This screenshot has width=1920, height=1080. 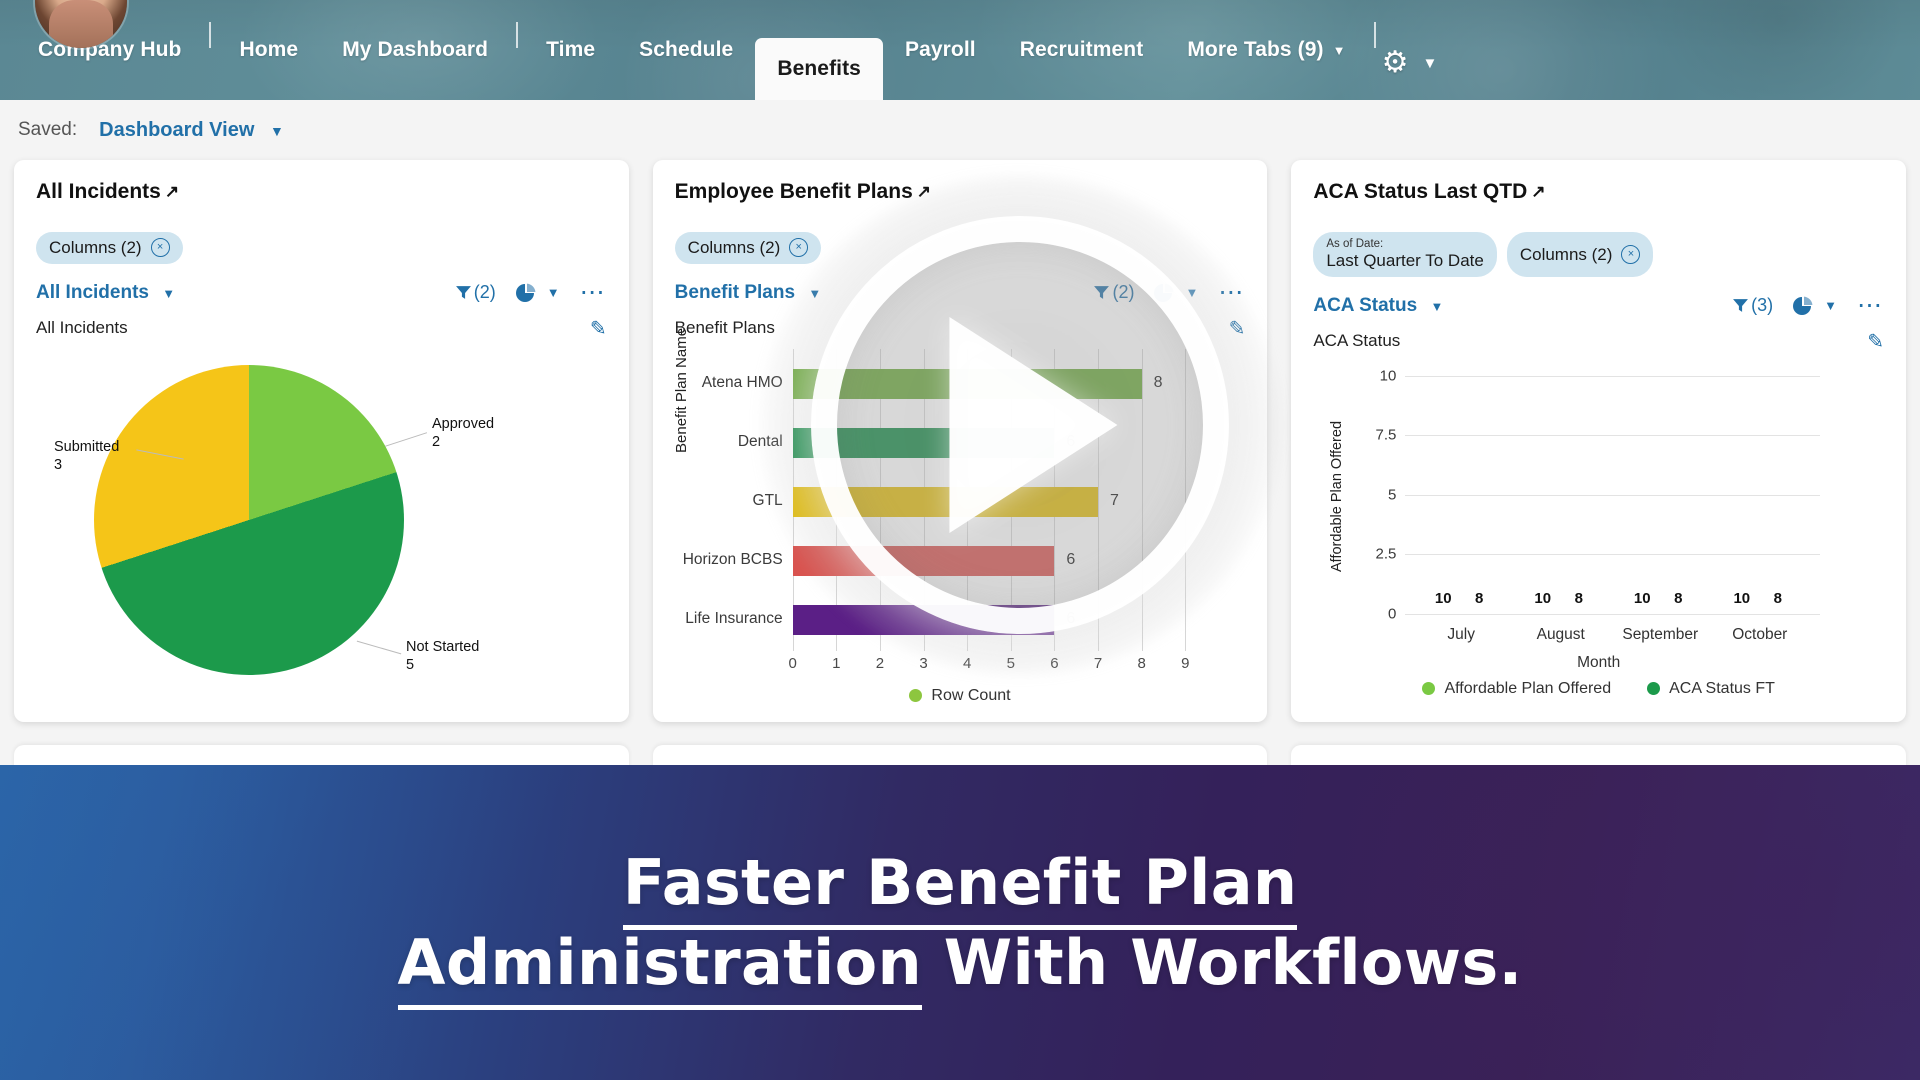 I want to click on bar-row: Dental 6, so click(x=962, y=442).